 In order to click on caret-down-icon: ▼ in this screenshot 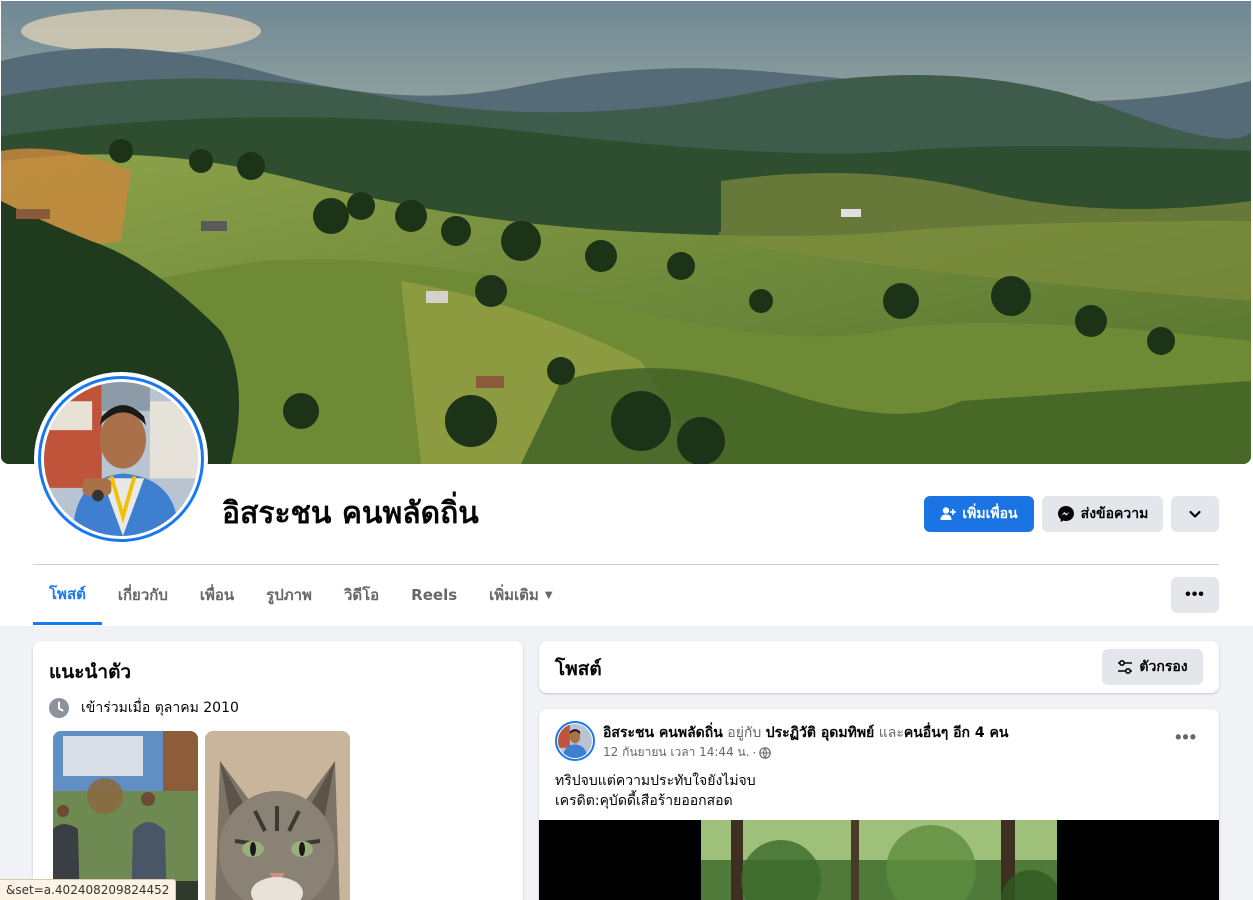, I will do `click(548, 595)`.